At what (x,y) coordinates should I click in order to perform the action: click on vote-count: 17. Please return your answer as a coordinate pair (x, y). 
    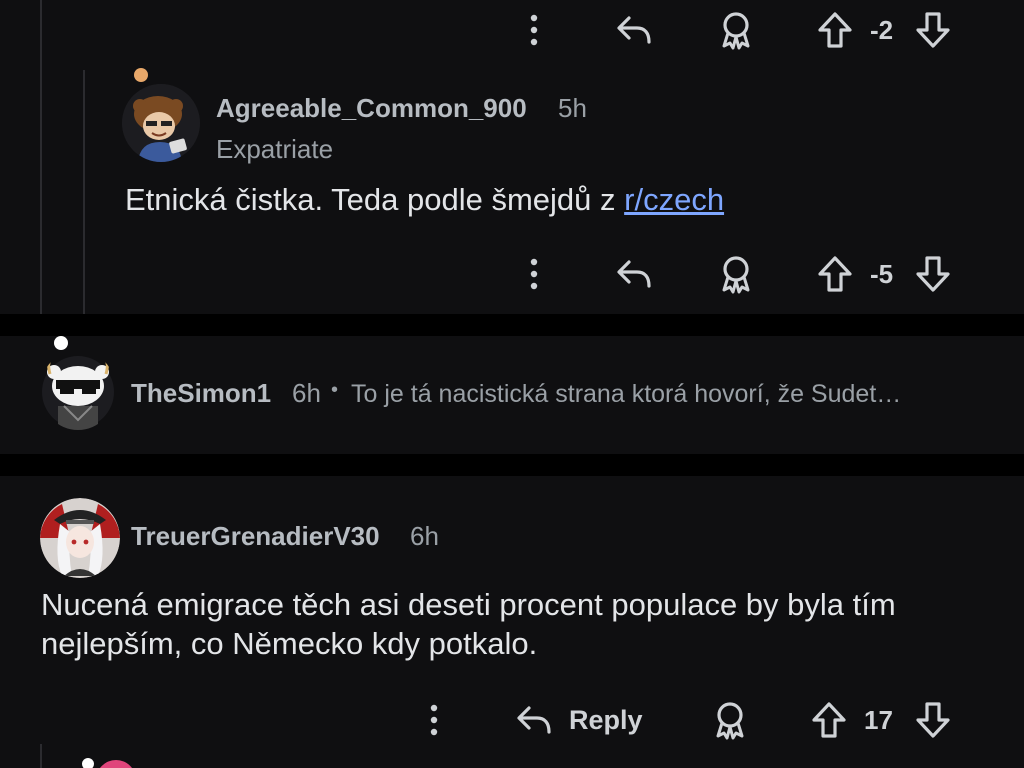
    Looking at the image, I should click on (878, 720).